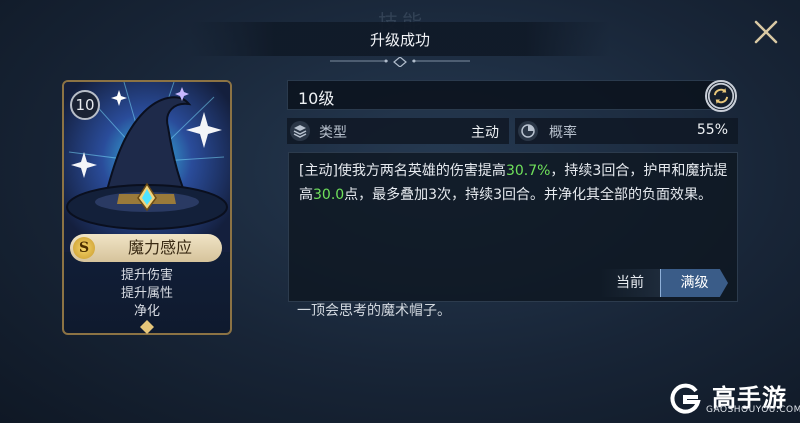 Image resolution: width=800 pixels, height=423 pixels. I want to click on tab-current: 当前, so click(630, 283).